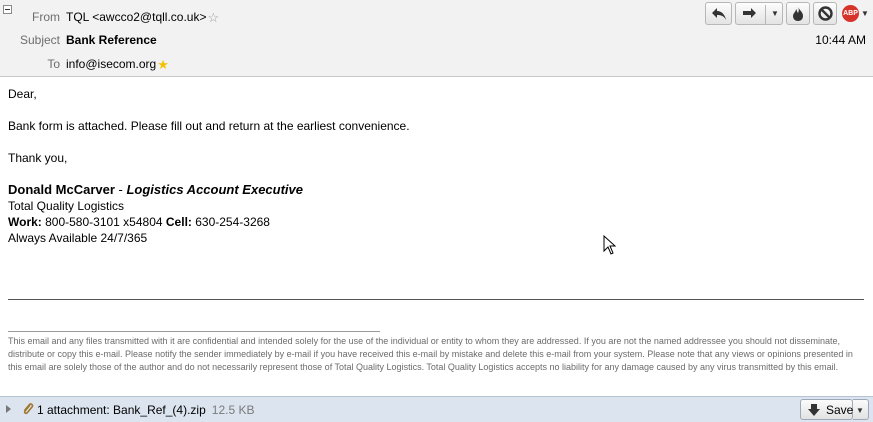  I want to click on forward-icon, so click(749, 13).